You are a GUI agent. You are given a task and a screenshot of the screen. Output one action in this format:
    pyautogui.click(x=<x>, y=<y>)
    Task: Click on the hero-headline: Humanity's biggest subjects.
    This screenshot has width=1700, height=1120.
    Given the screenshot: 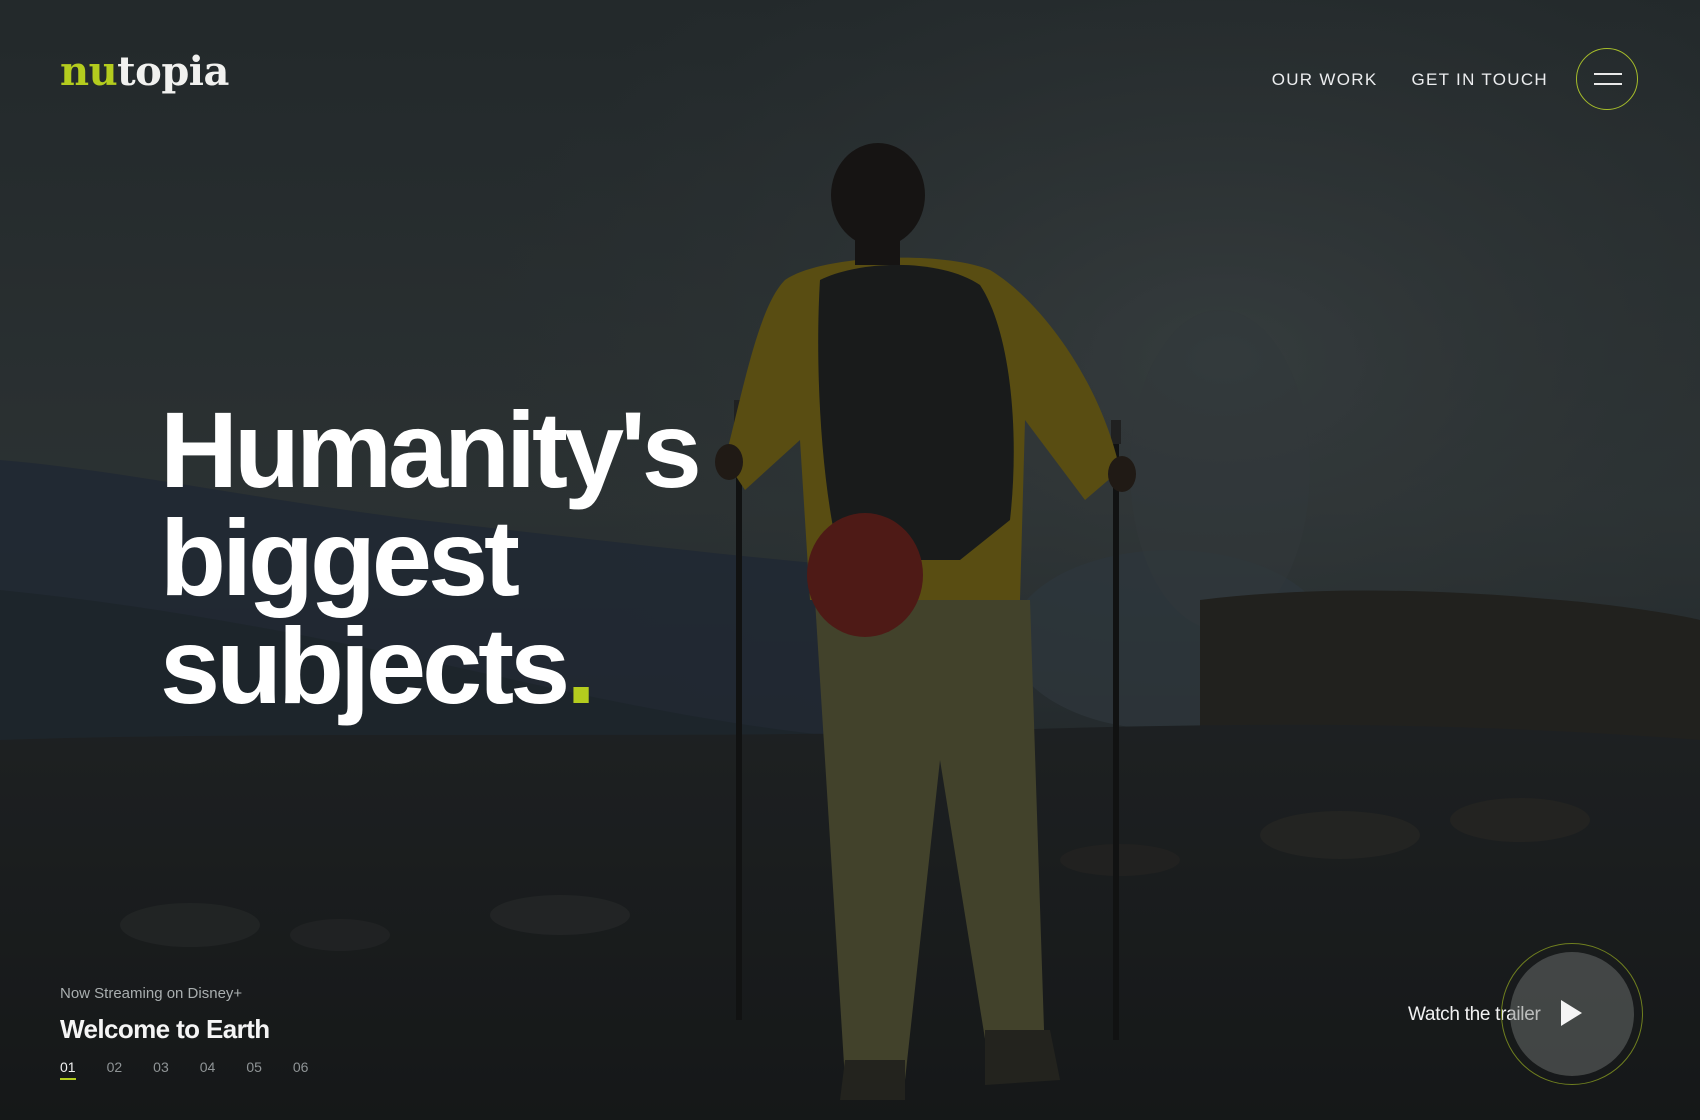 What is the action you would take?
    pyautogui.click(x=431, y=554)
    